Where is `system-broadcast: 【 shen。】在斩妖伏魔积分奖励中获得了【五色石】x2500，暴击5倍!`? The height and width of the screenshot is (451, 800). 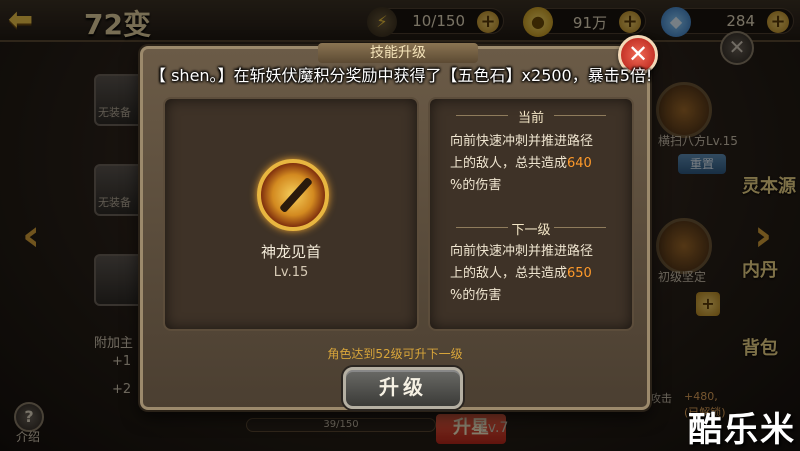
system-broadcast: 【 shen。】在斩妖伏魔积分奖励中获得了【五色石】x2500，暴击5倍! is located at coordinates (401, 75).